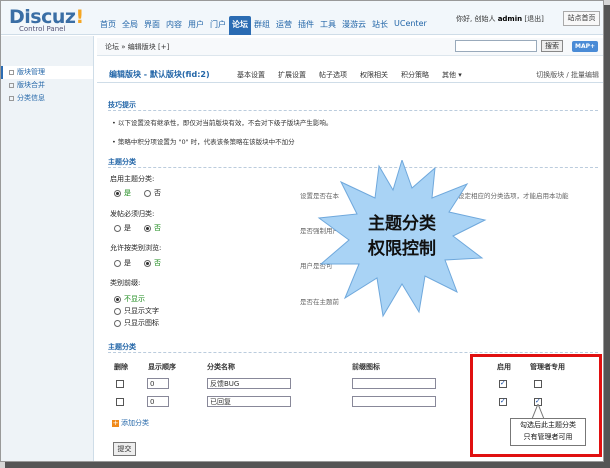  What do you see at coordinates (402, 237) in the screenshot?
I see `starburst-text: 主题分类 权限控制` at bounding box center [402, 237].